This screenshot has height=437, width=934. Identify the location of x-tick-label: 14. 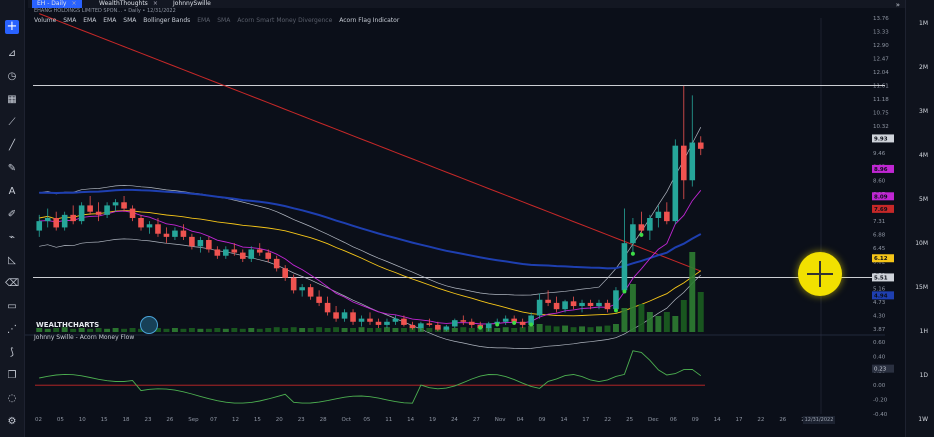
(717, 420).